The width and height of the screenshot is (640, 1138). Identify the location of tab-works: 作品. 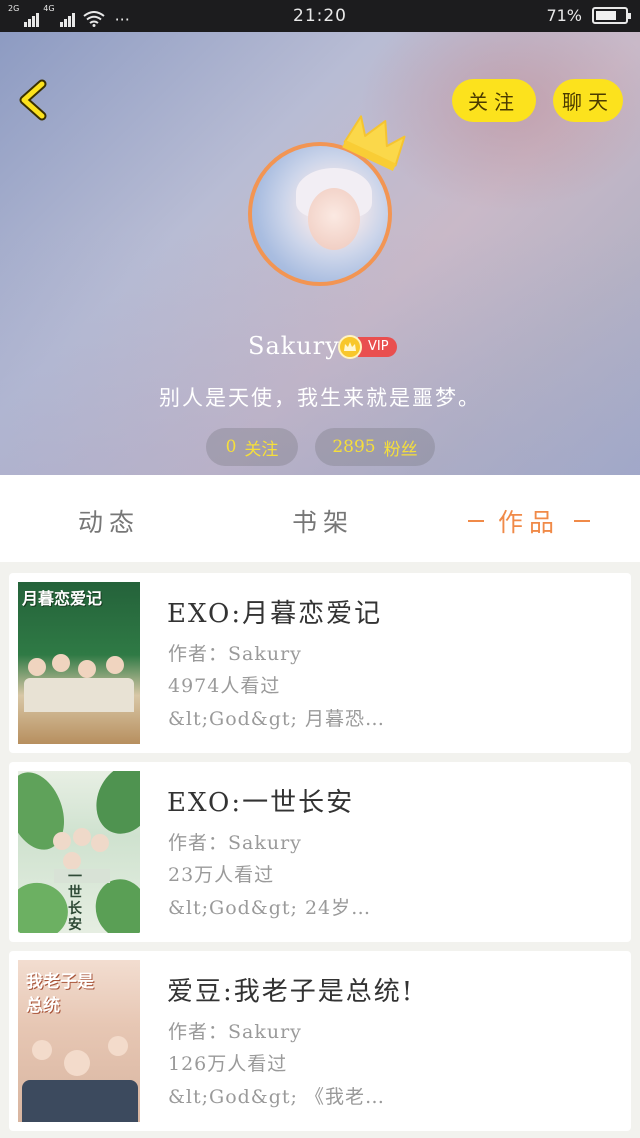
(529, 521).